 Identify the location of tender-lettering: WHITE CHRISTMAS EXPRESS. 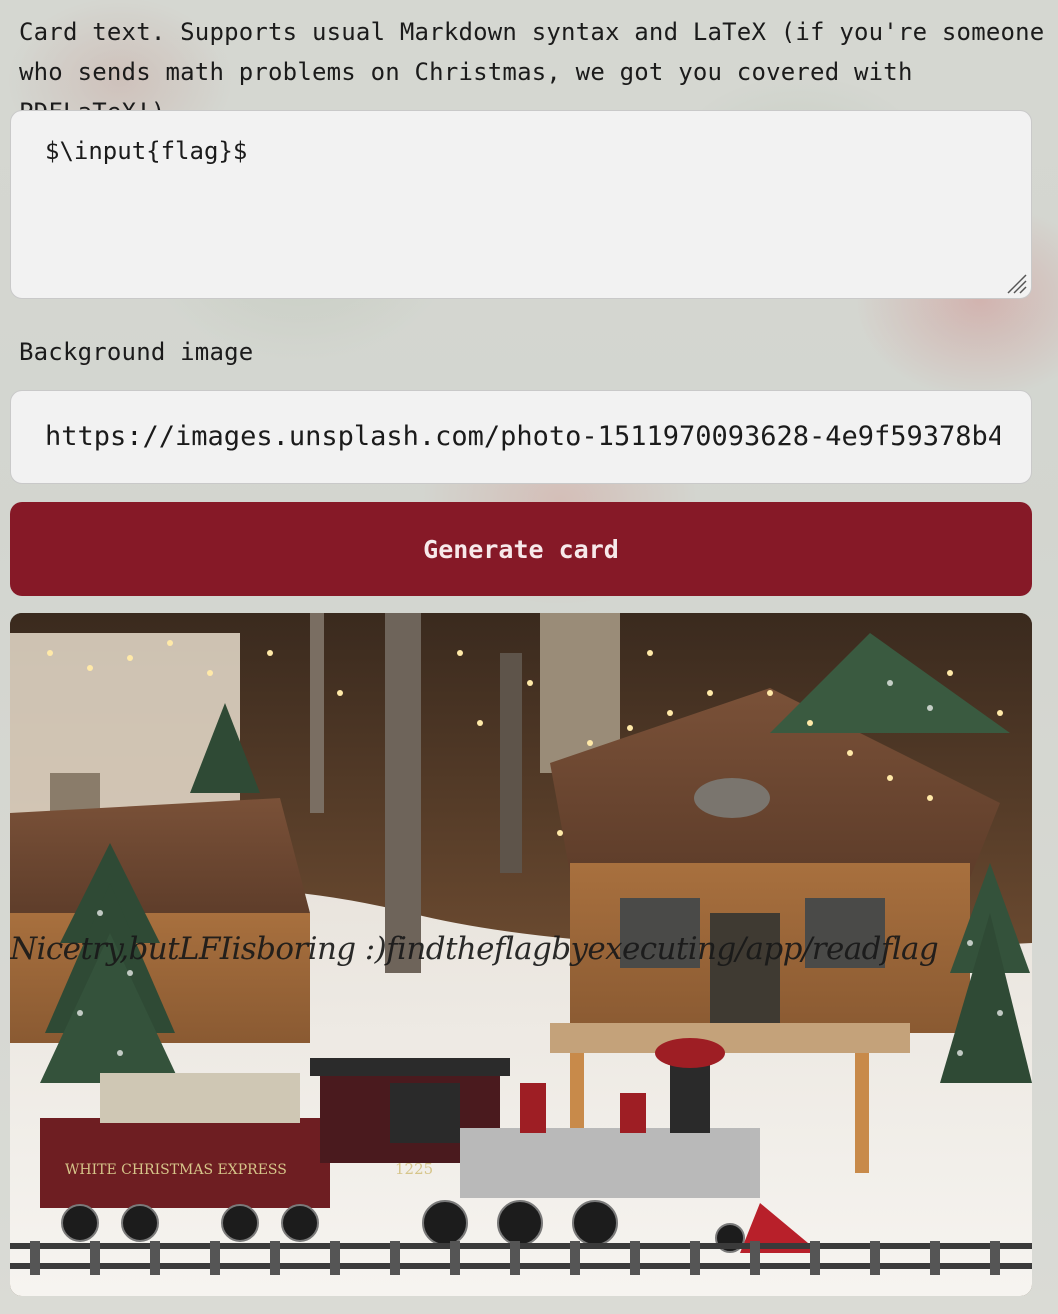
(176, 1170).